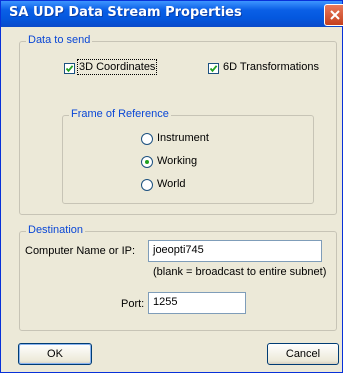  What do you see at coordinates (55, 354) in the screenshot?
I see `ok-button: OK` at bounding box center [55, 354].